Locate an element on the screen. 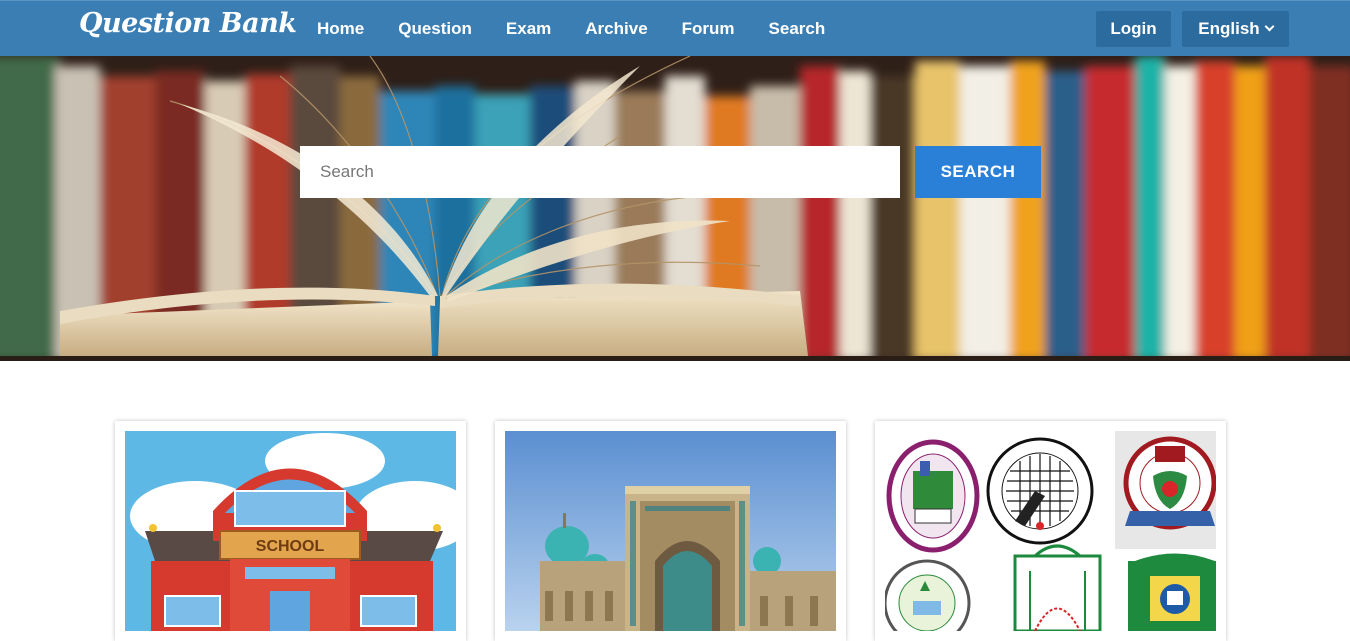 The width and height of the screenshot is (1350, 641). category-card-education-boards is located at coordinates (1050, 531).